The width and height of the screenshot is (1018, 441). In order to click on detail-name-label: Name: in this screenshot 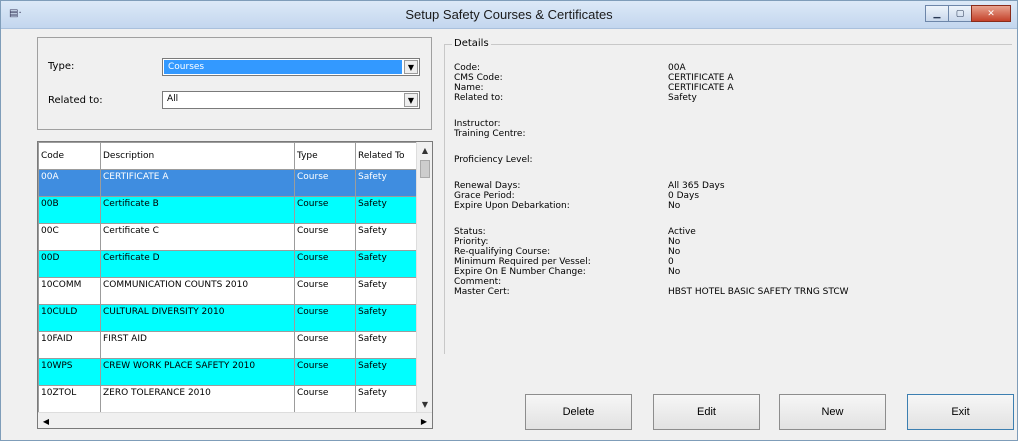, I will do `click(469, 88)`.